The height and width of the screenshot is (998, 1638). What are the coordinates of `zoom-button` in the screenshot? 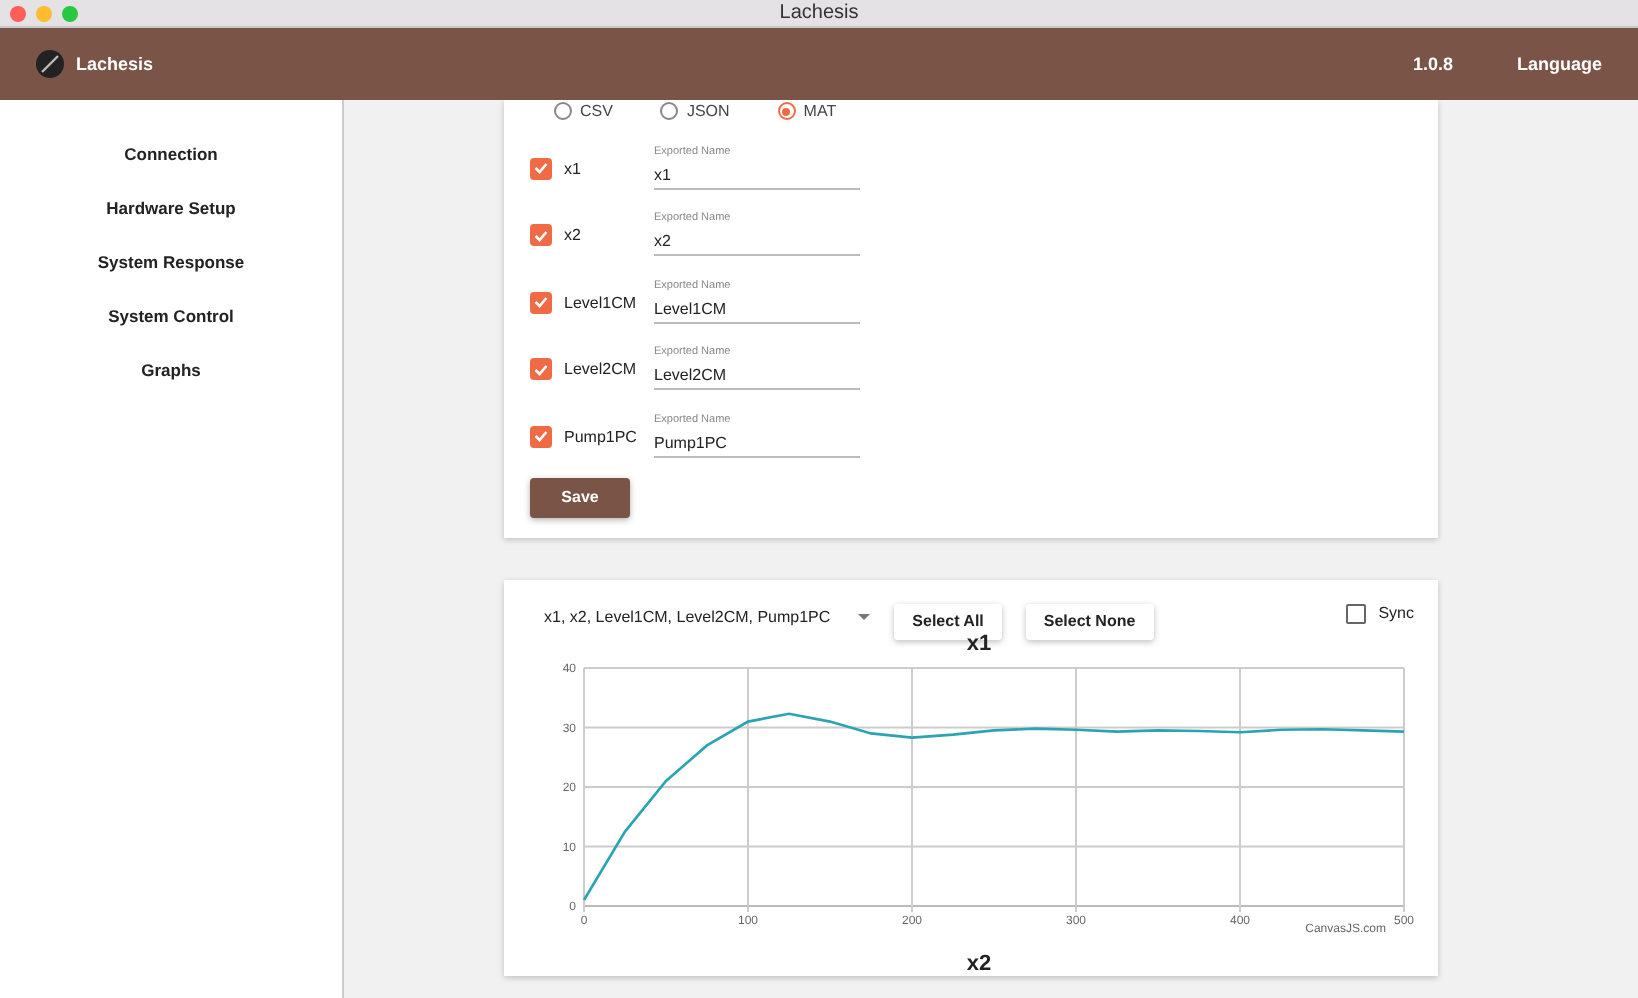 It's located at (70, 13).